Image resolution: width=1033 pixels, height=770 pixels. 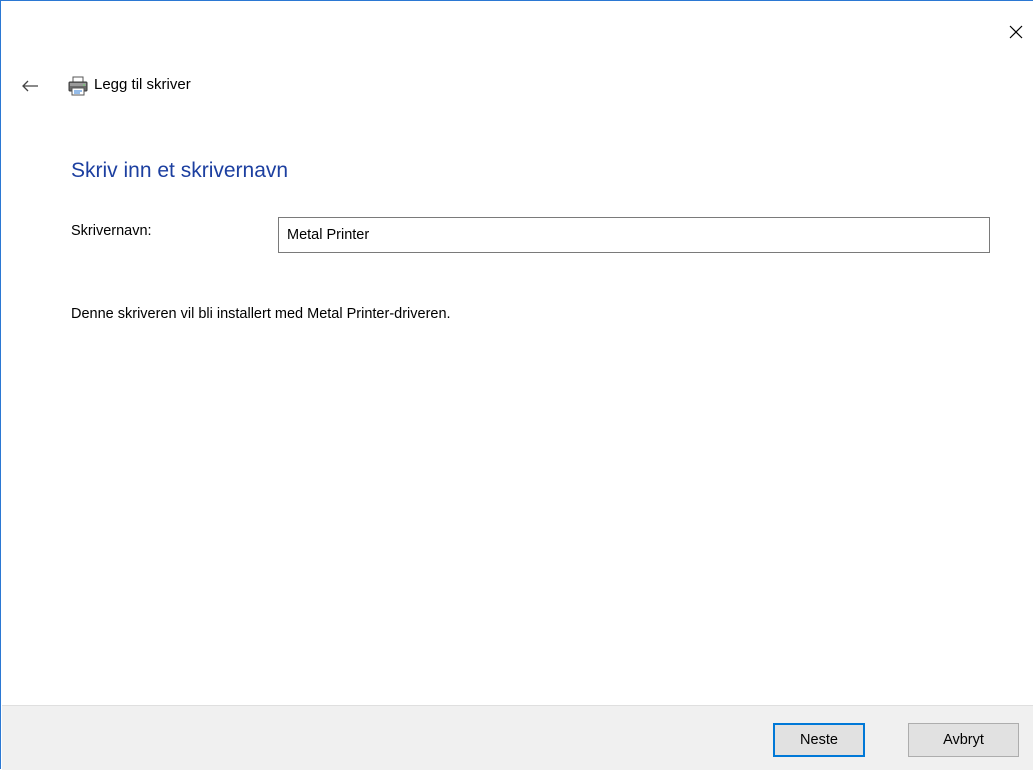 What do you see at coordinates (819, 740) in the screenshot?
I see `next-button: Neste` at bounding box center [819, 740].